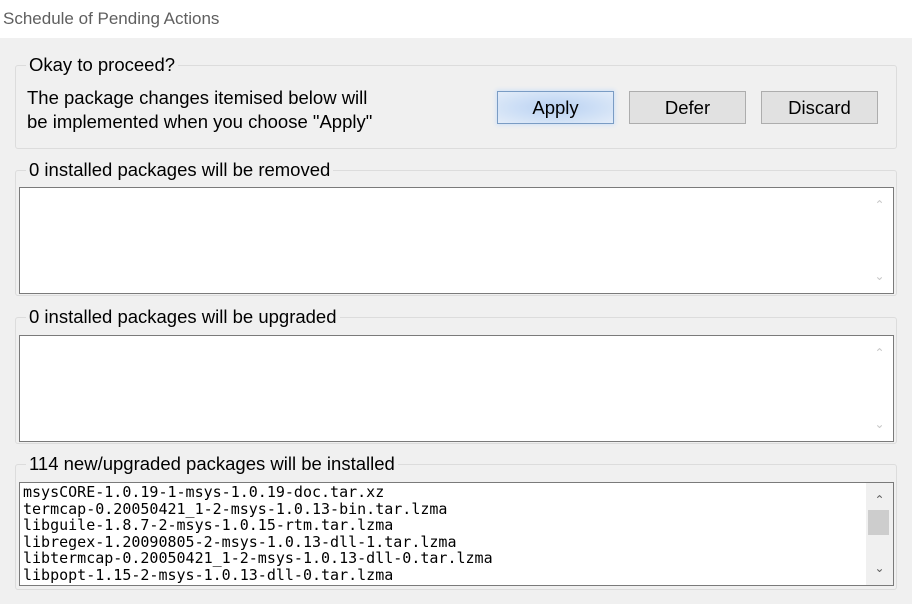  Describe the element at coordinates (200, 121) in the screenshot. I see `proceed-description-line: be implemented when you choose "Apply"` at that location.